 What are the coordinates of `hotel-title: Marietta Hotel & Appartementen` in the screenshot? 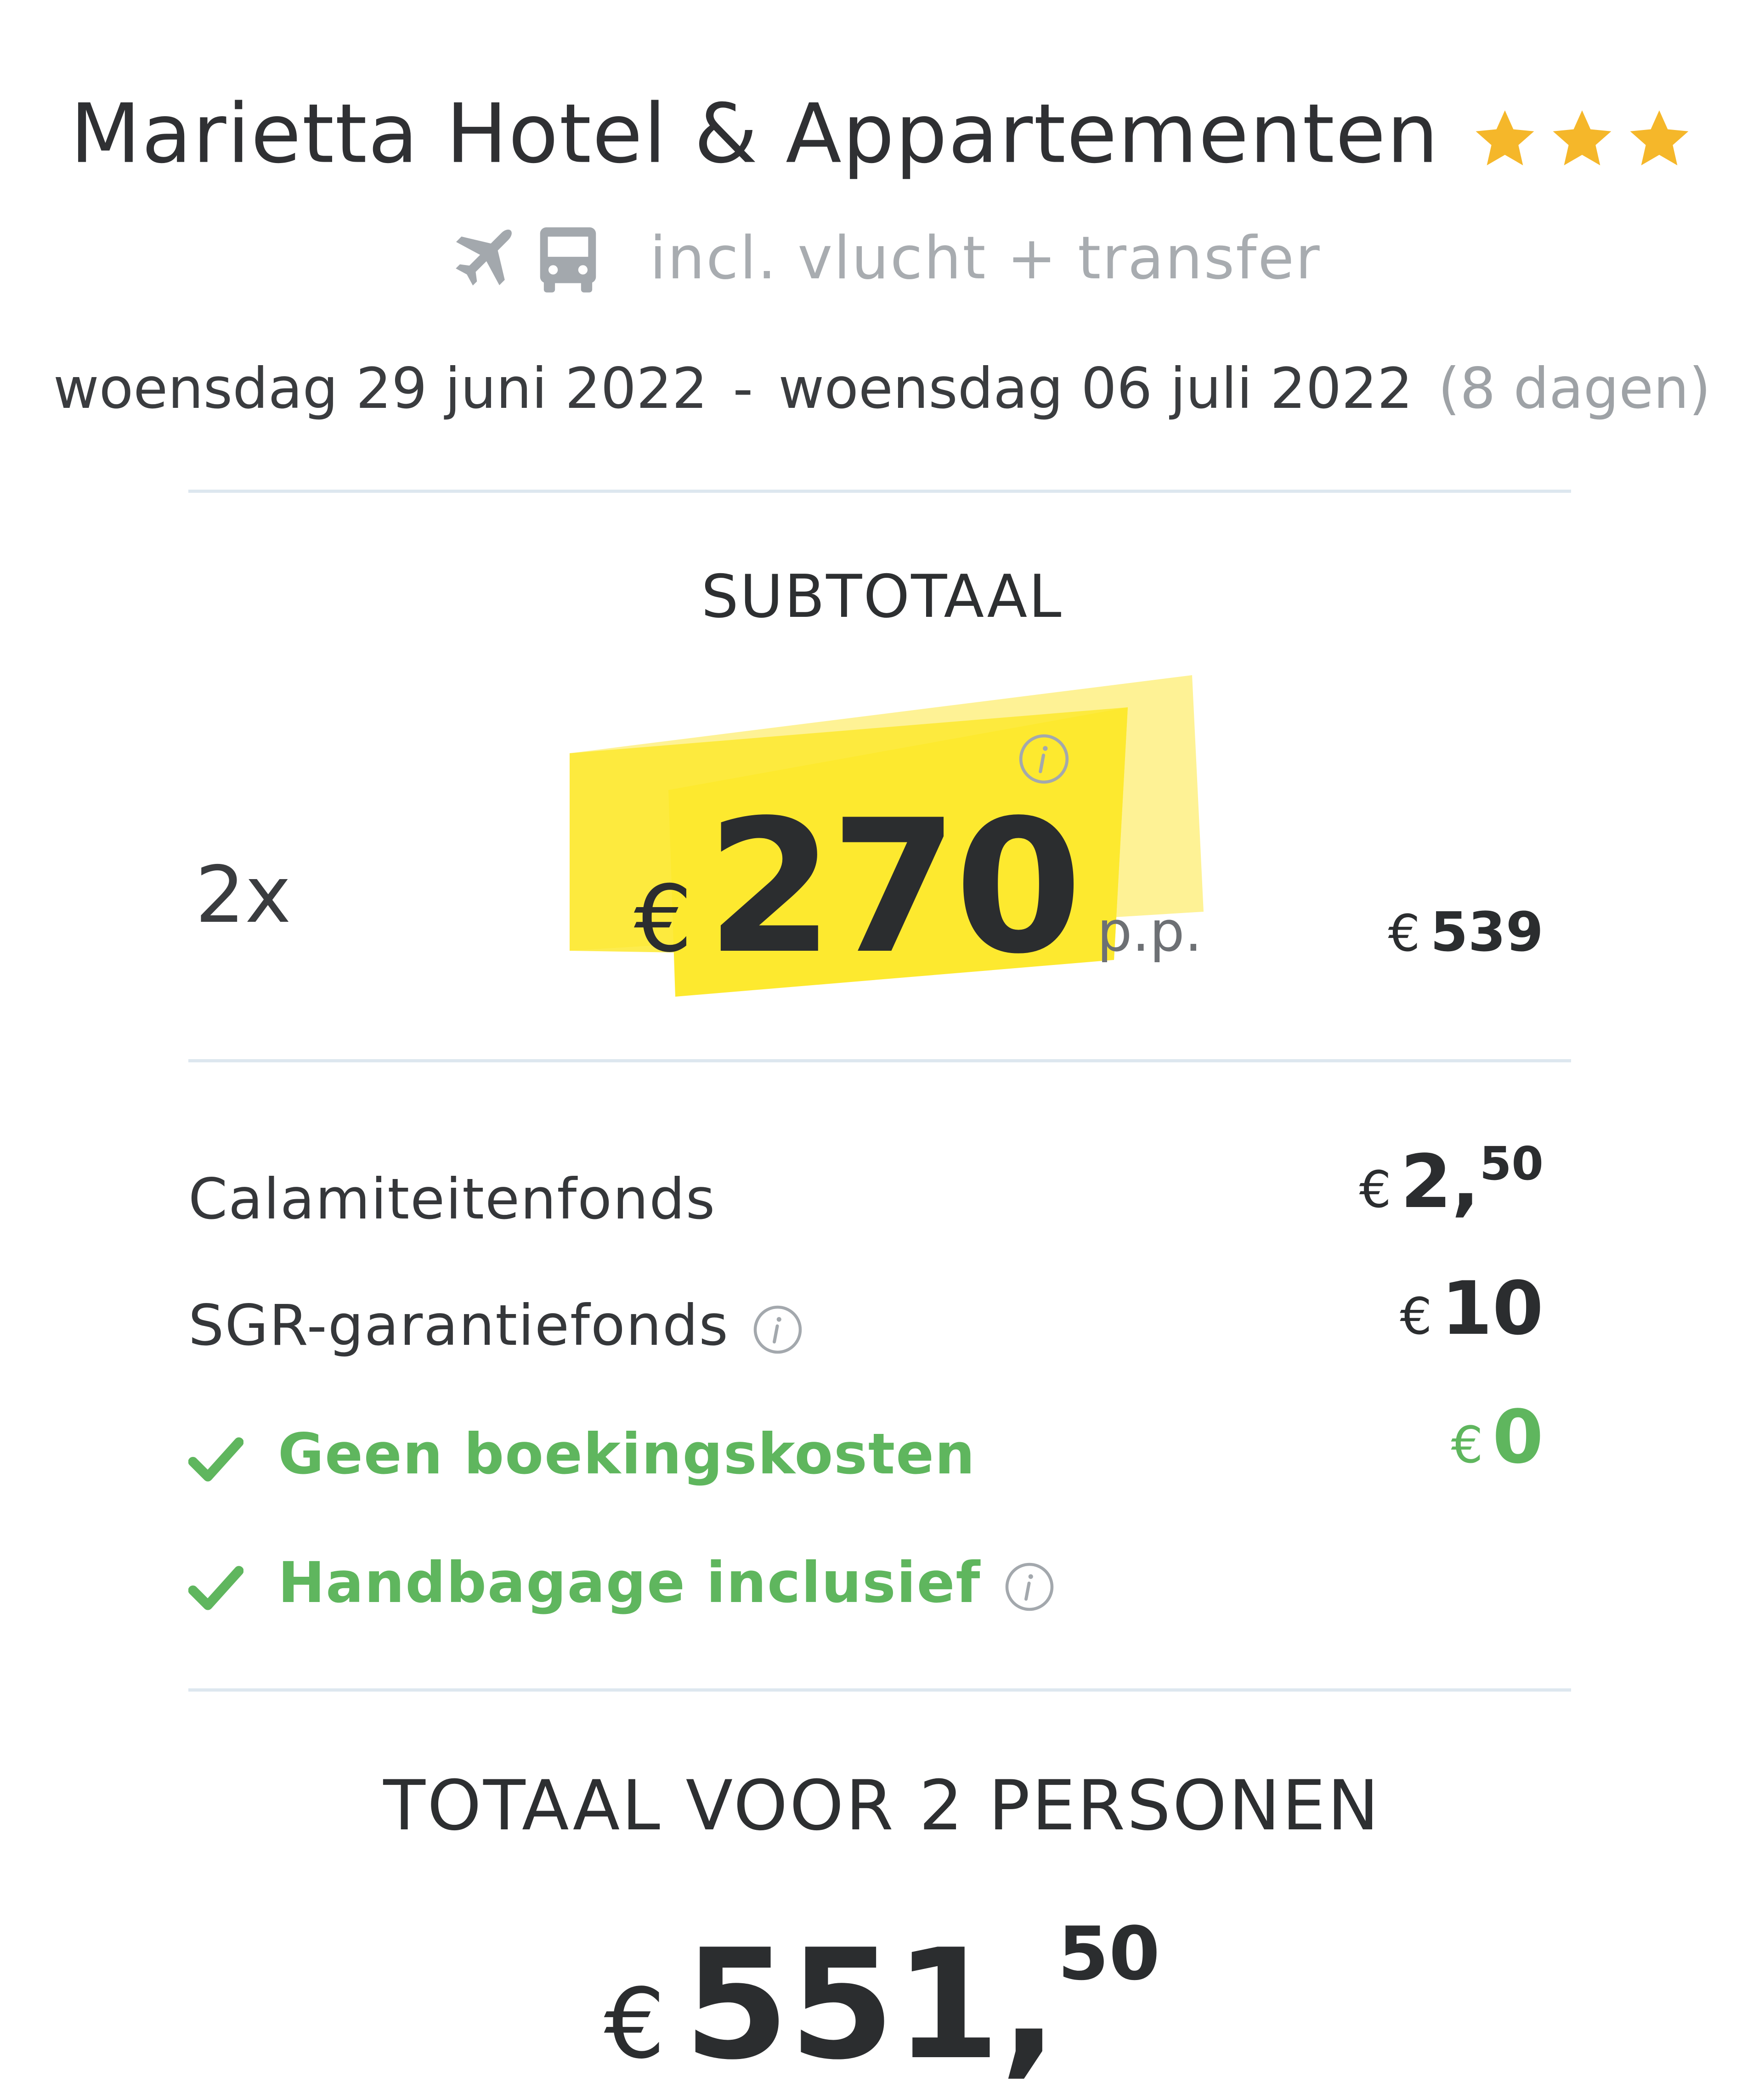 It's located at (882, 130).